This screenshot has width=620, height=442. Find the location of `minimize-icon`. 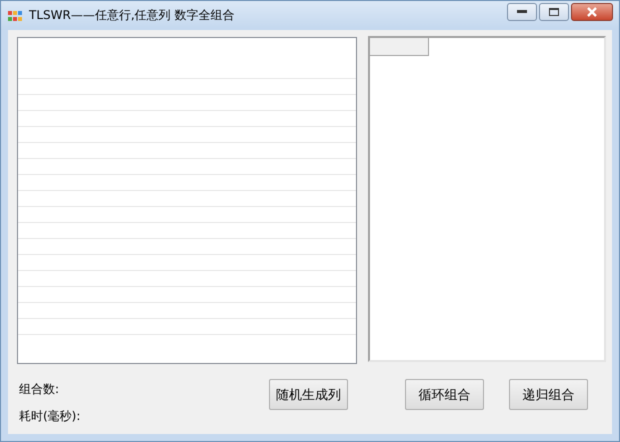

minimize-icon is located at coordinates (522, 12).